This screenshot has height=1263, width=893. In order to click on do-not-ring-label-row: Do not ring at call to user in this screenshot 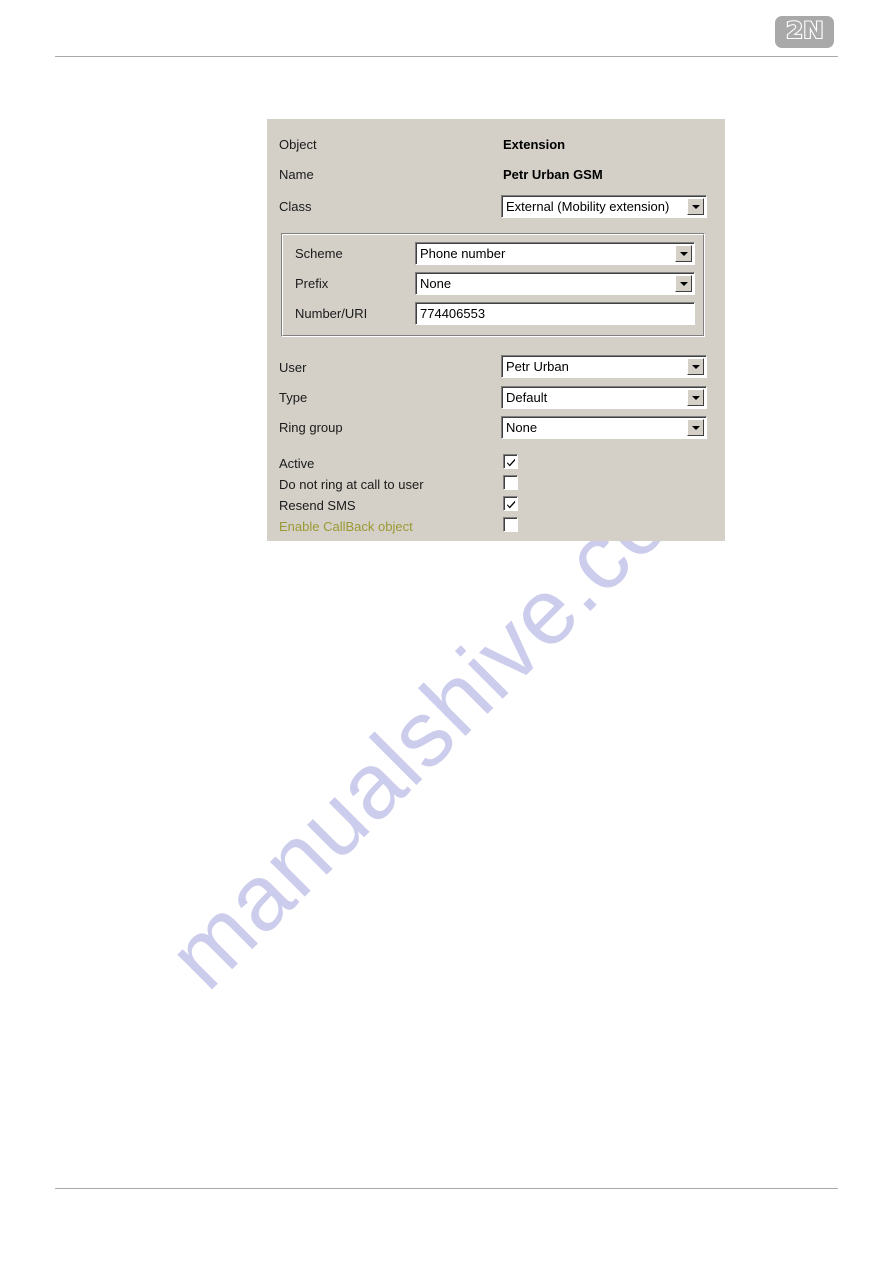, I will do `click(351, 484)`.